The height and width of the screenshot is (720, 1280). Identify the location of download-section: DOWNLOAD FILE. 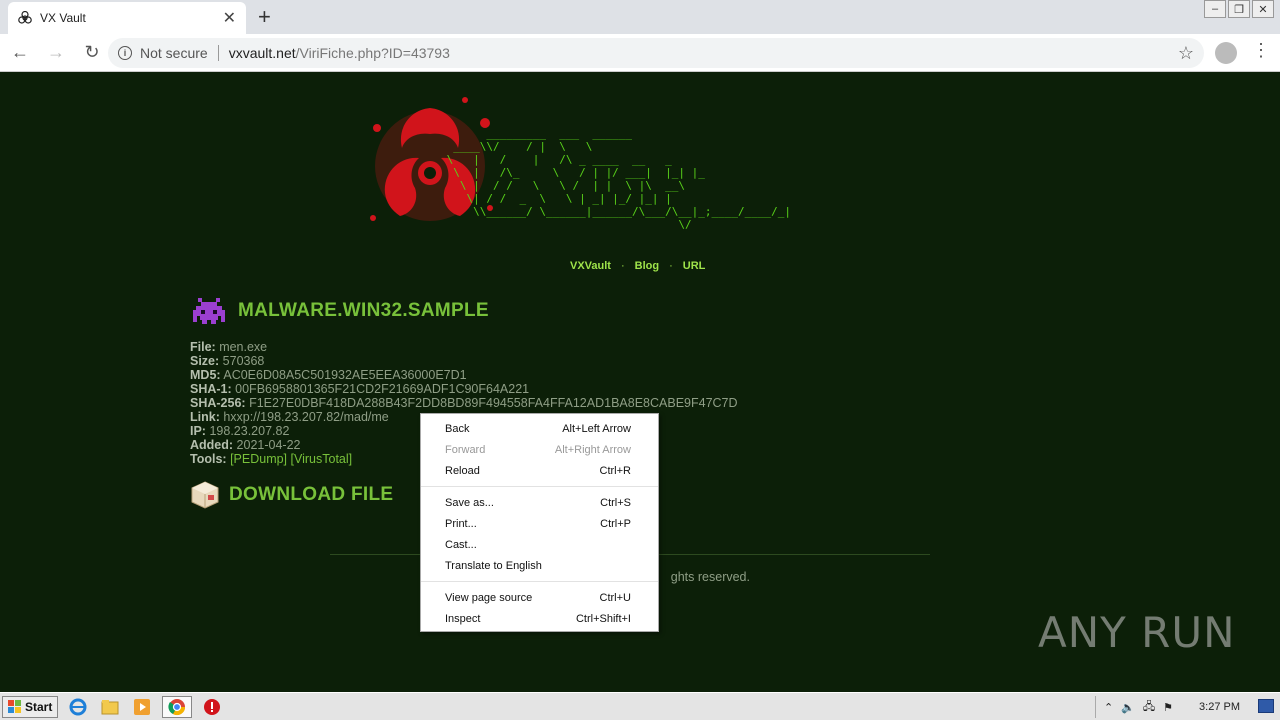
(291, 495).